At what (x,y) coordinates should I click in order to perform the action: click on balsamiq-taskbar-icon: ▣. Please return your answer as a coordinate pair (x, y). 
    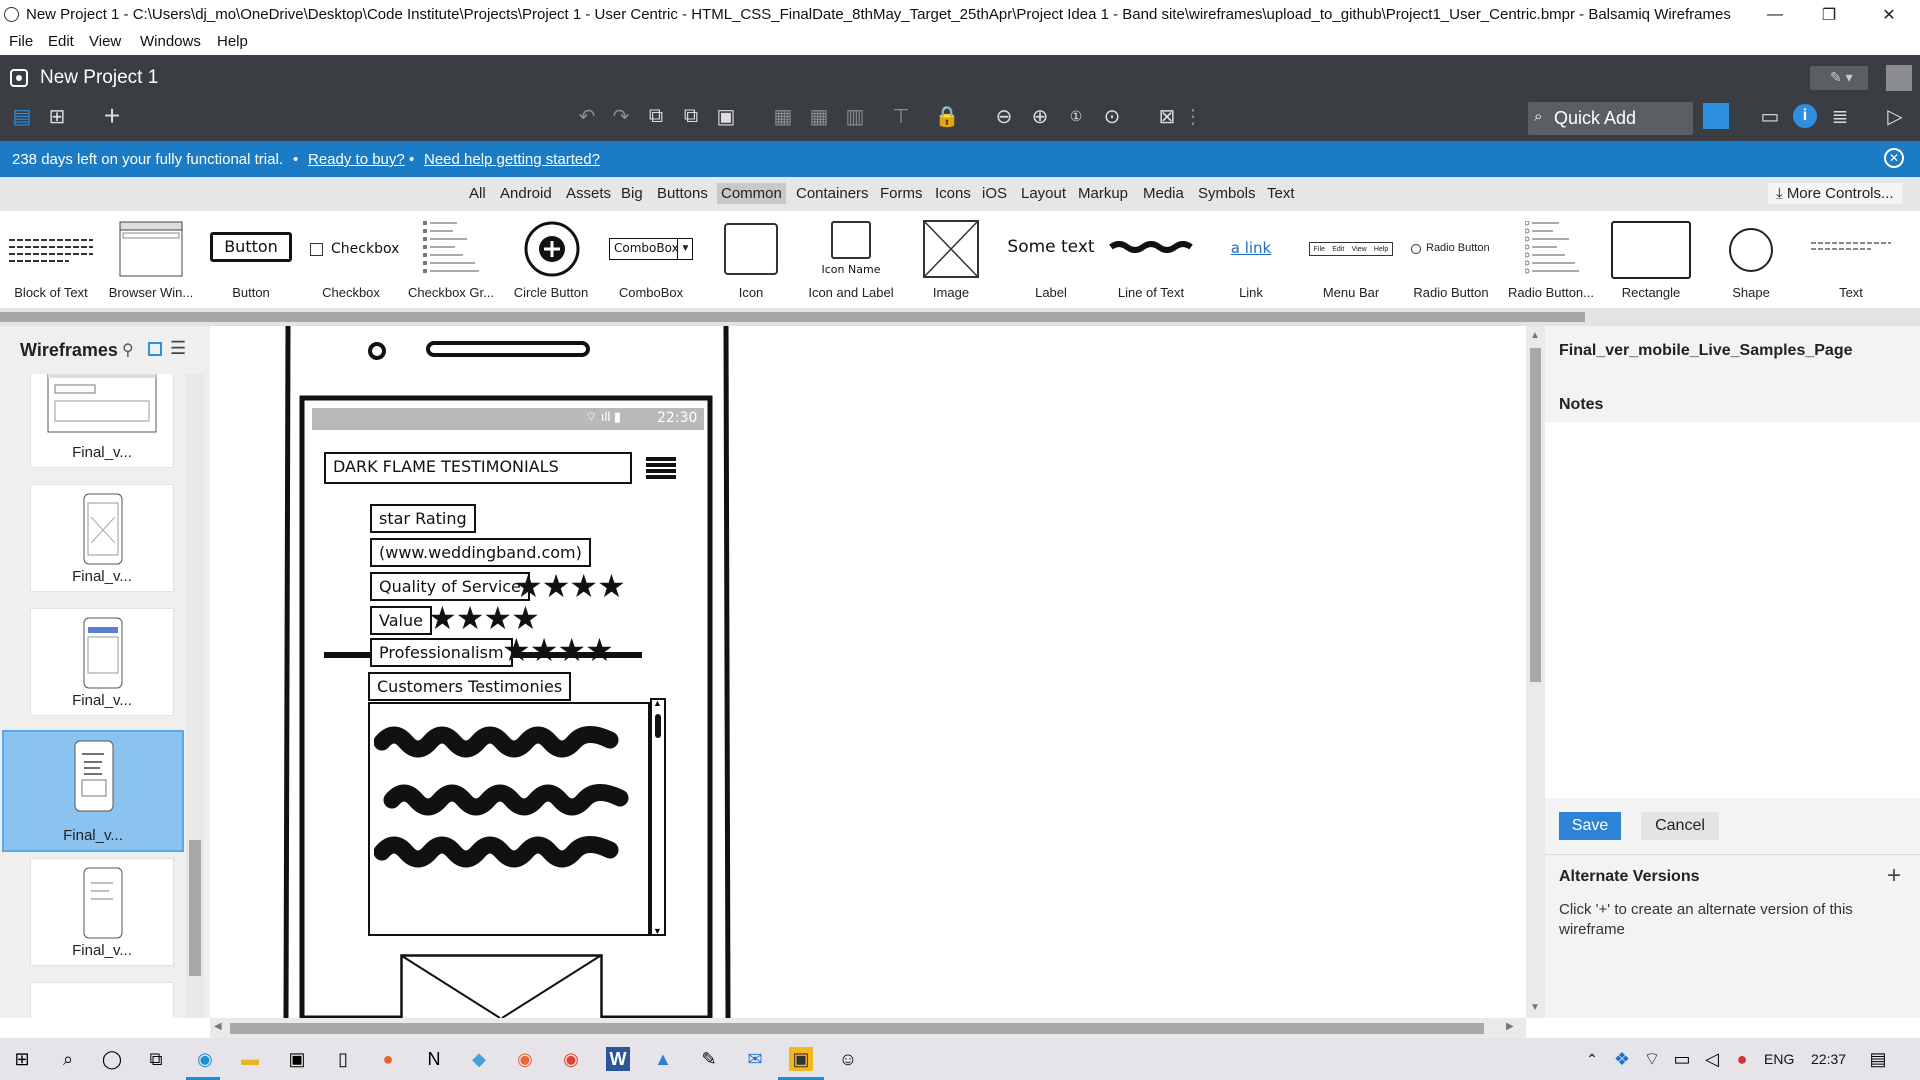
    Looking at the image, I should click on (801, 1059).